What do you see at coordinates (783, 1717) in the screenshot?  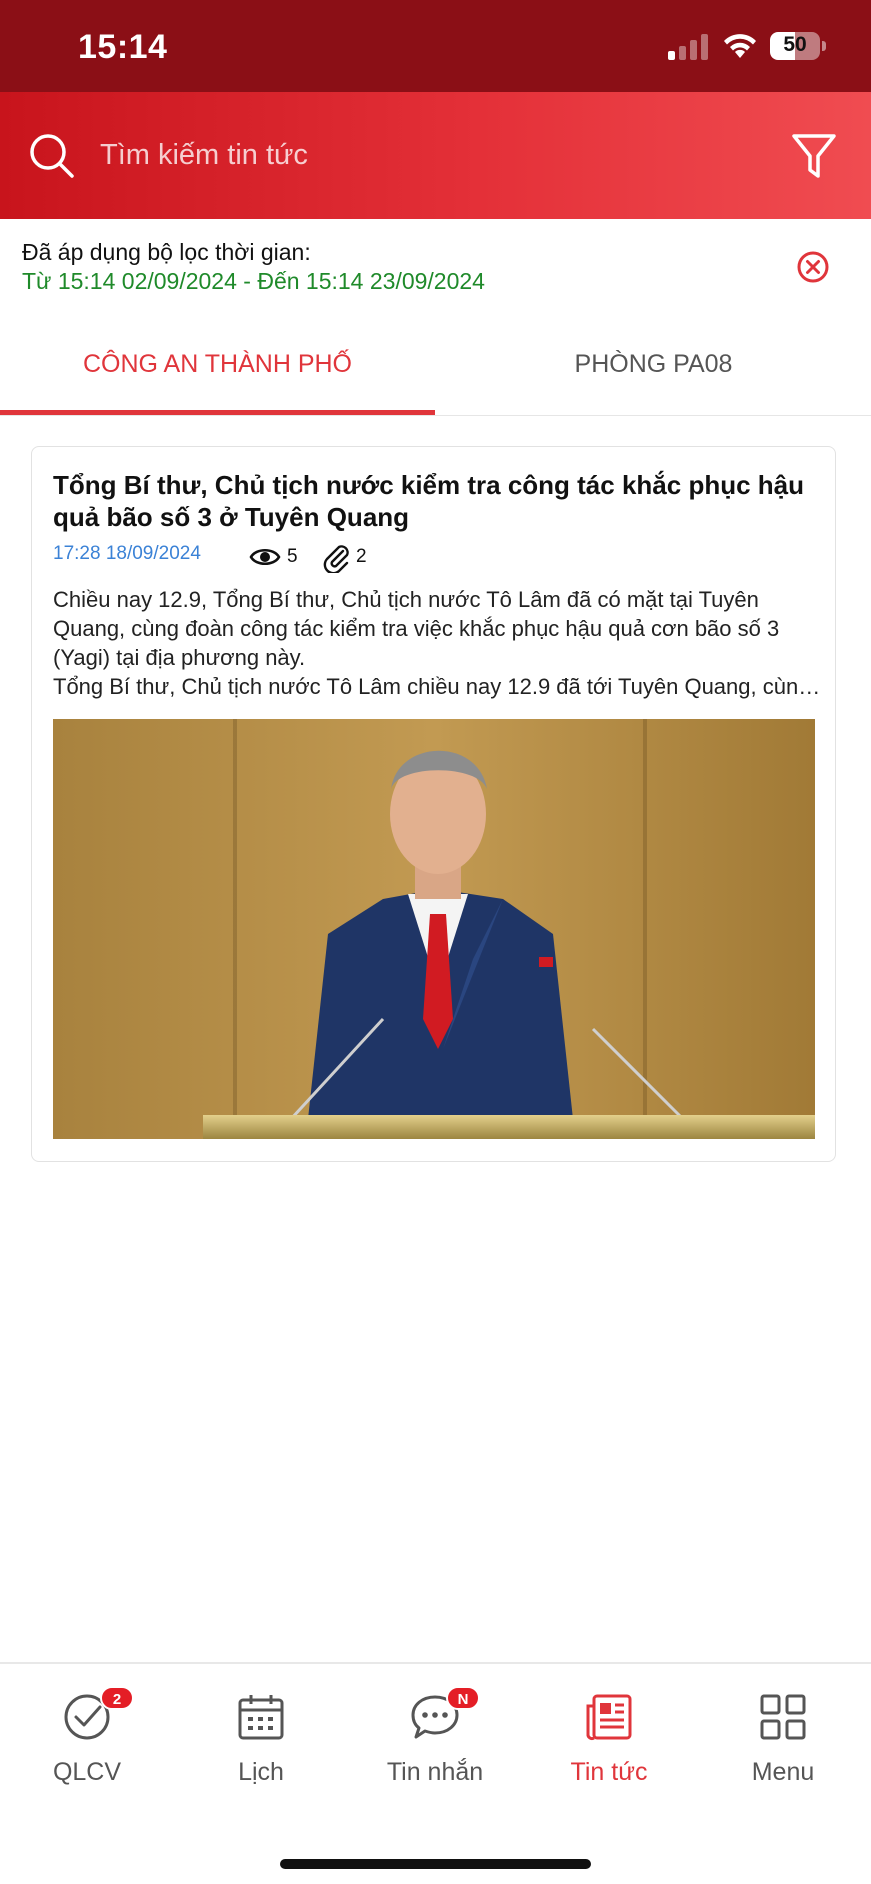 I see `grid-icon` at bounding box center [783, 1717].